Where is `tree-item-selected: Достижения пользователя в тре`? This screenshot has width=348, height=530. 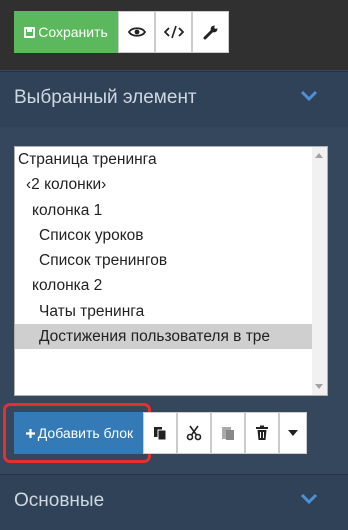
tree-item-selected: Достижения пользователя в тре is located at coordinates (164, 337).